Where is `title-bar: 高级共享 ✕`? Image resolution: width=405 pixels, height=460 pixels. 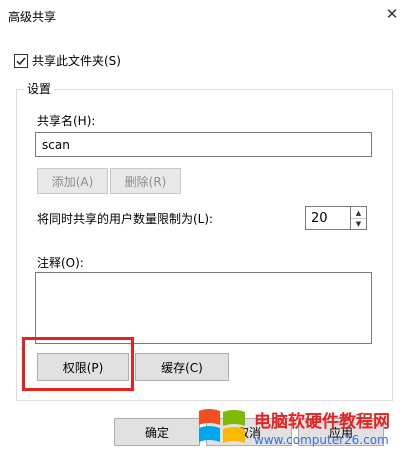 title-bar: 高级共享 ✕ is located at coordinates (202, 15).